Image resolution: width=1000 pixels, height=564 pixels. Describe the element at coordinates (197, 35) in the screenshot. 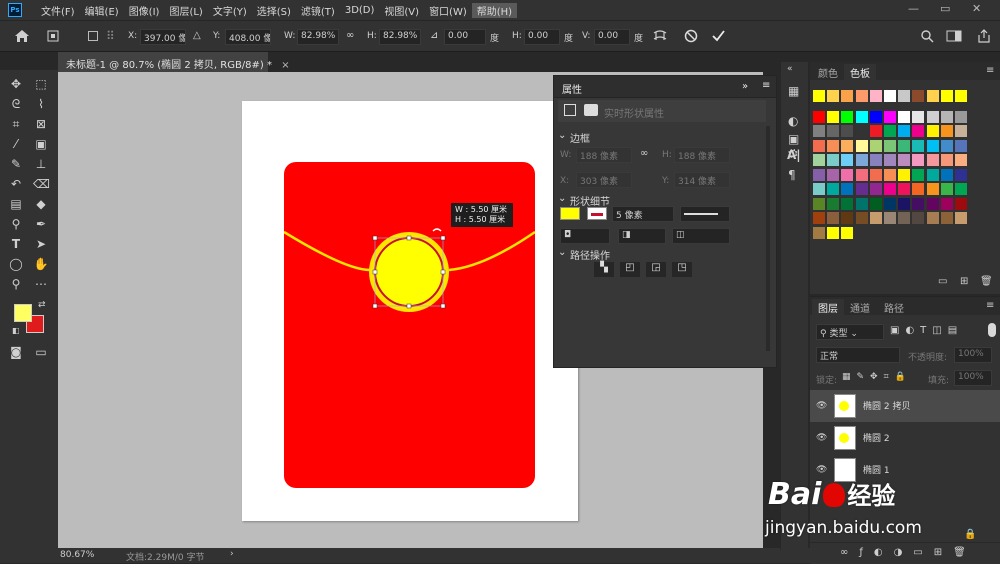

I see `relative-position-icon: △` at that location.